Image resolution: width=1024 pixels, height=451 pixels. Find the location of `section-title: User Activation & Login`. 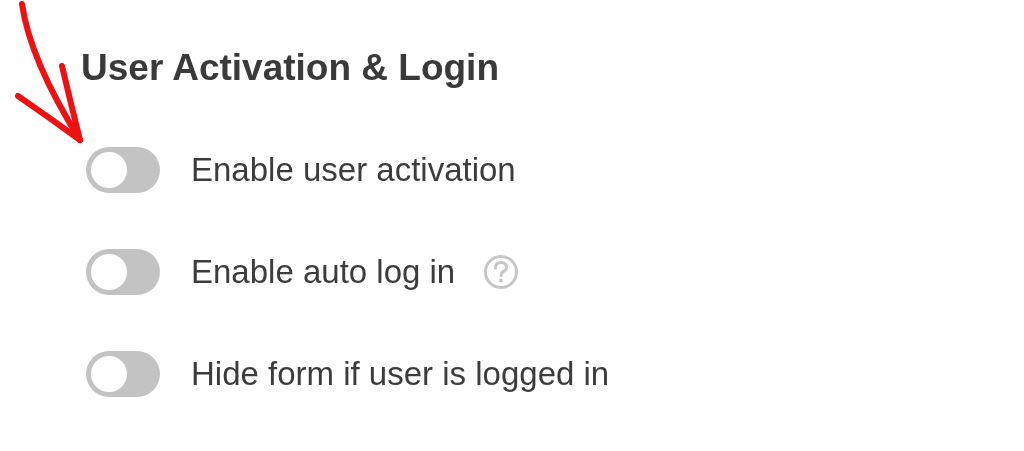

section-title: User Activation & Login is located at coordinates (290, 68).